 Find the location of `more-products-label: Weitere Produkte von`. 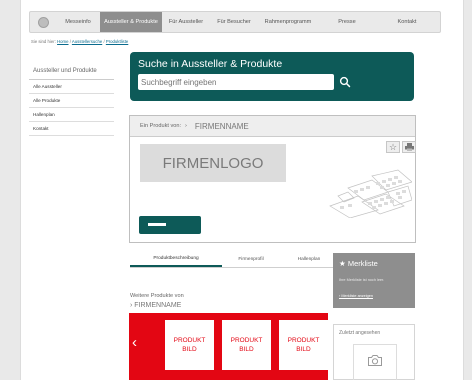

more-products-label: Weitere Produkte von is located at coordinates (157, 296).